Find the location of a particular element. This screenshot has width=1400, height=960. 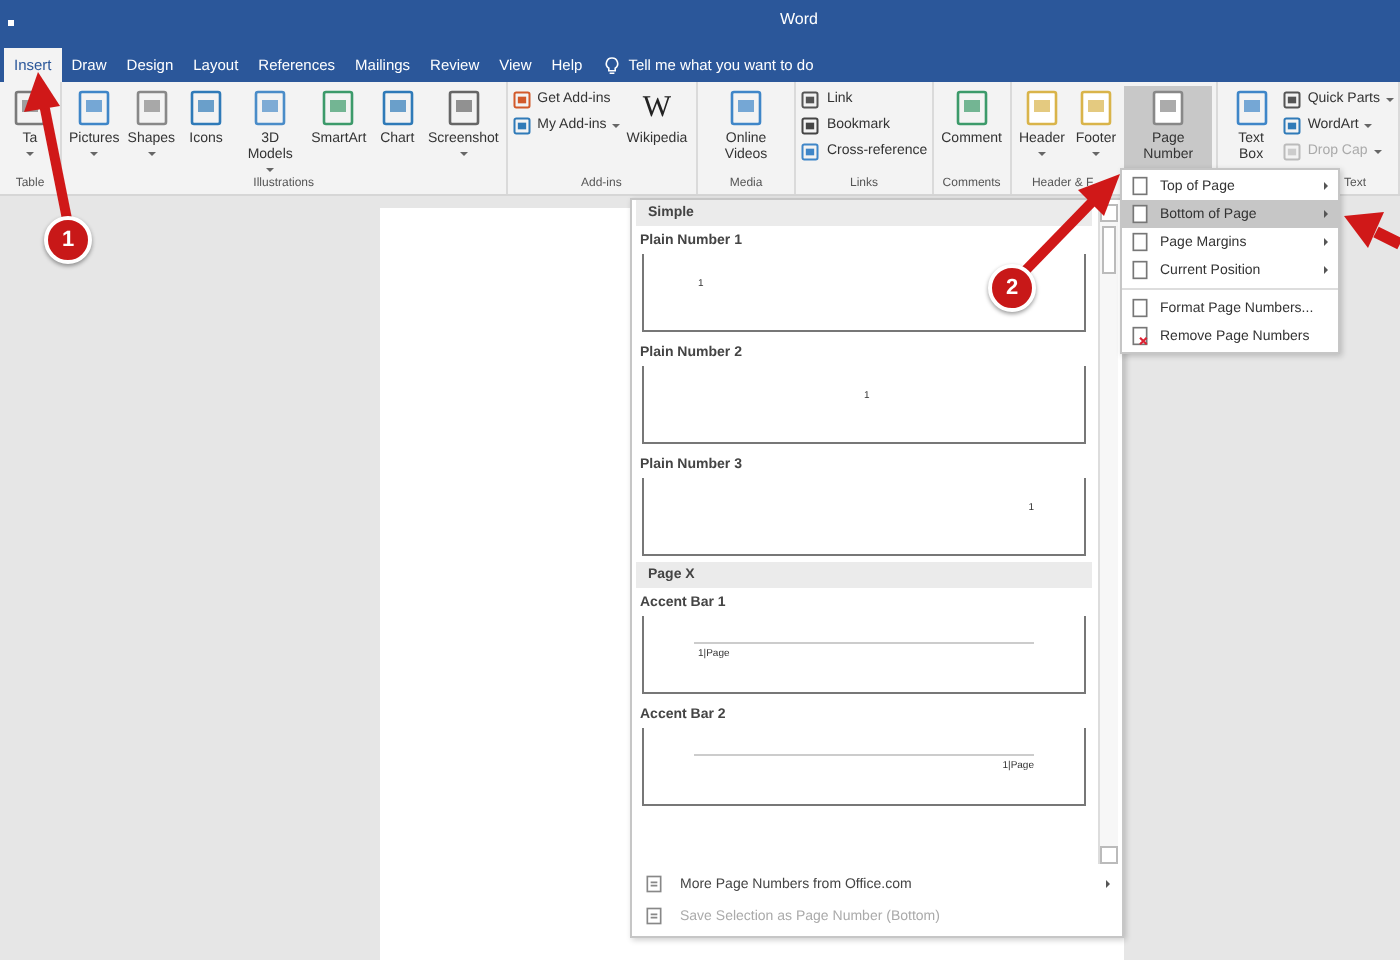

scroll-thumb is located at coordinates (1109, 250).